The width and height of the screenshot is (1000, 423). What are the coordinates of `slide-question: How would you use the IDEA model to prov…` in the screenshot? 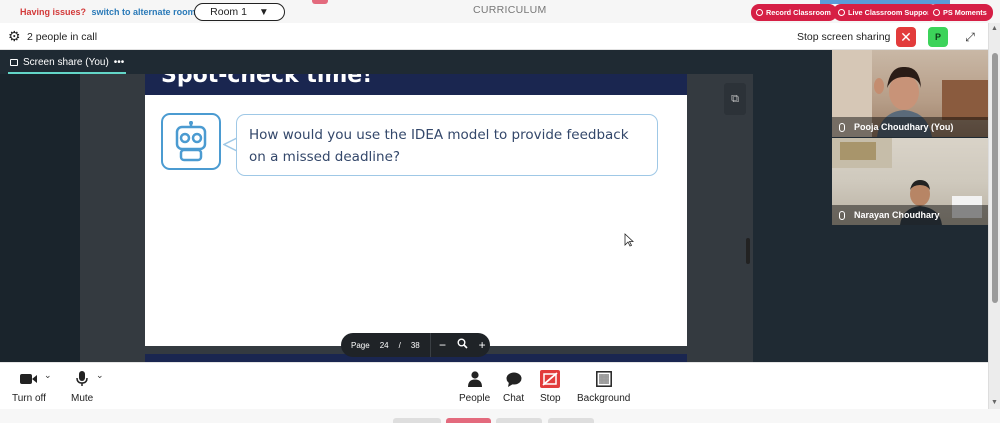 It's located at (439, 146).